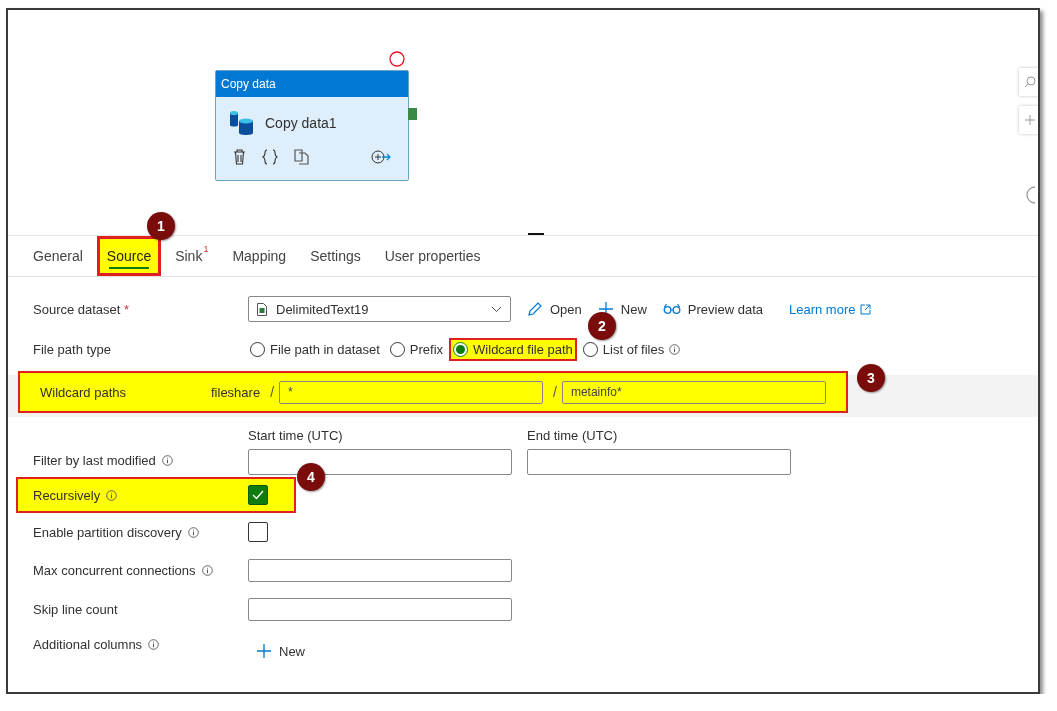  Describe the element at coordinates (432, 256) in the screenshot. I see `tab: User properties` at that location.